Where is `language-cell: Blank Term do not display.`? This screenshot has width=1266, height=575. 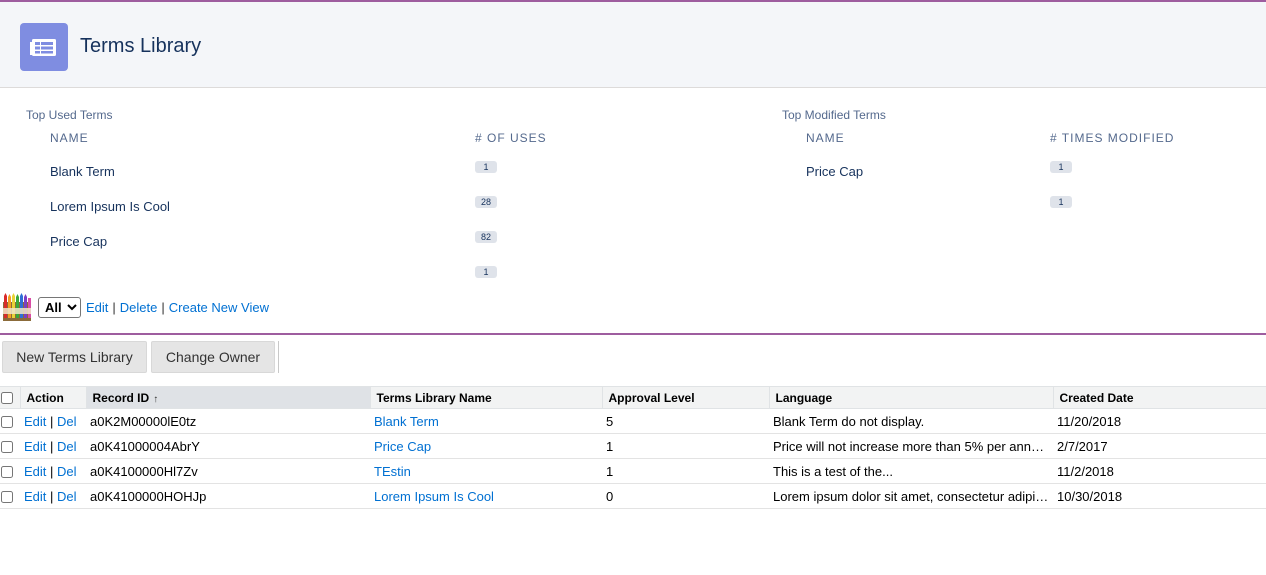 language-cell: Blank Term do not display. is located at coordinates (911, 421).